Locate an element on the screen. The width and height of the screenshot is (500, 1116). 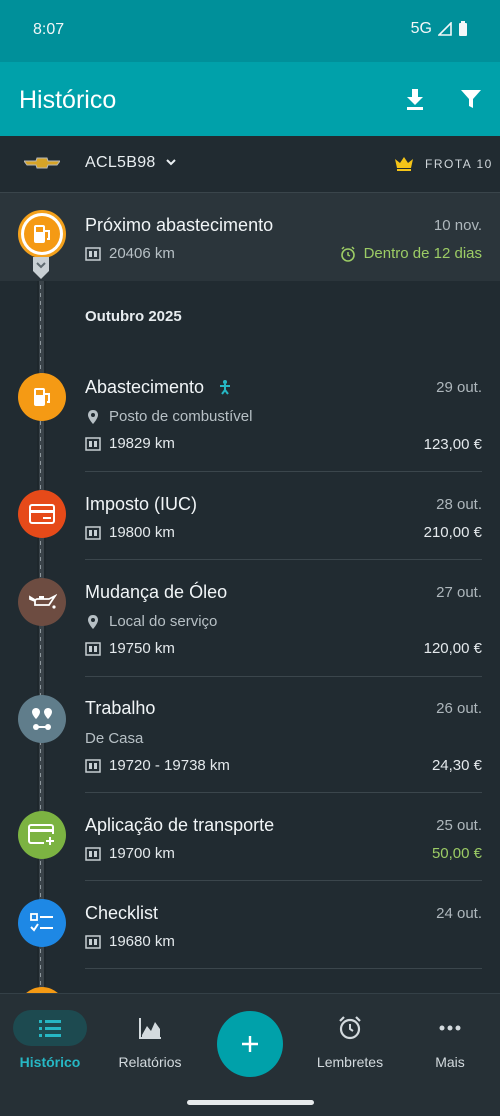
trip-dot is located at coordinates (42, 719).